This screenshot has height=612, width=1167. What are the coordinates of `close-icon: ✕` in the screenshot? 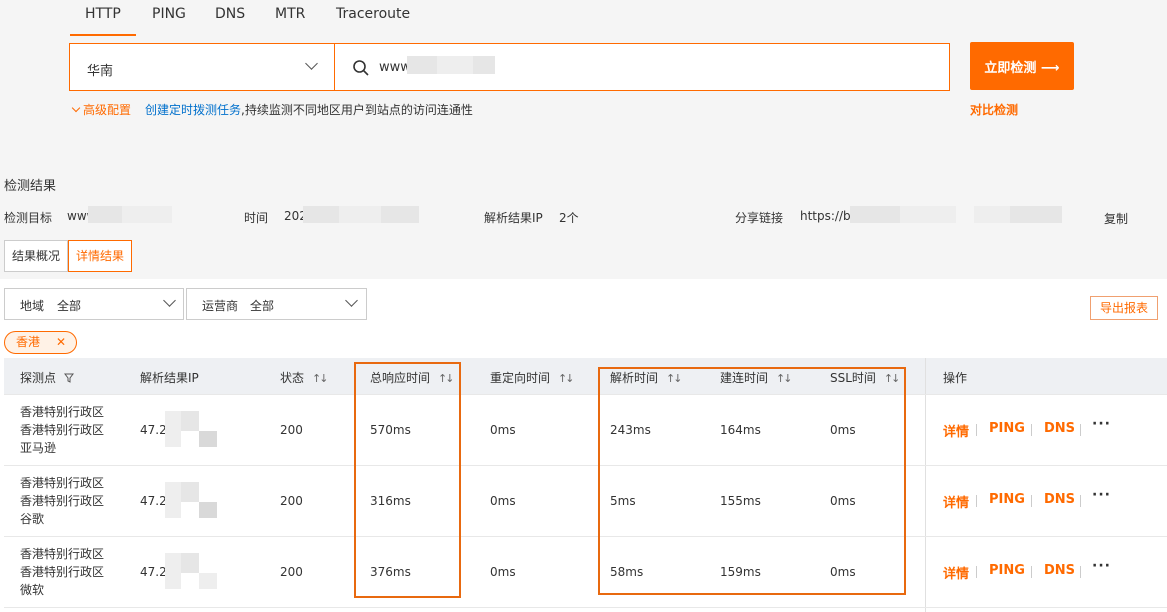 It's located at (61, 342).